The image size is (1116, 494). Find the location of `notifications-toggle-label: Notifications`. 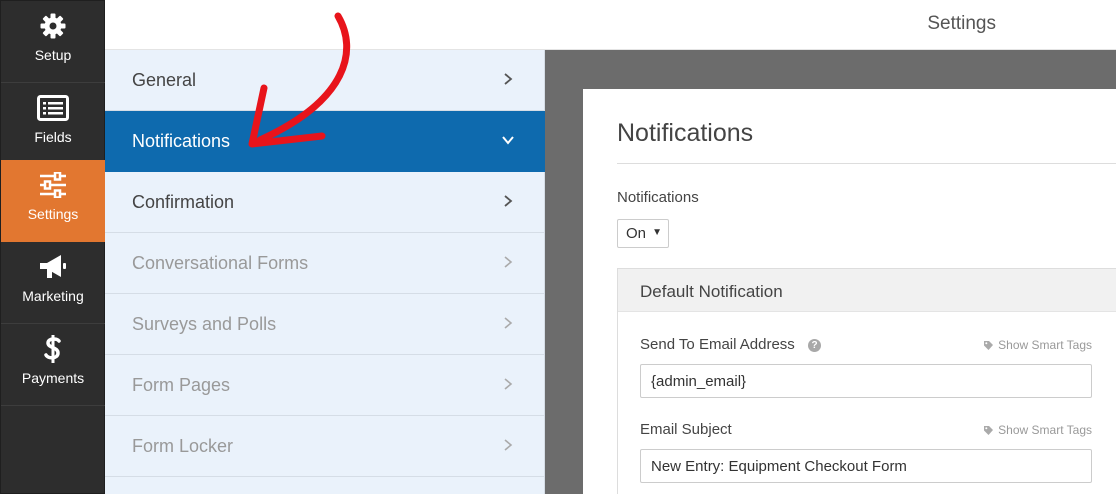

notifications-toggle-label: Notifications is located at coordinates (658, 197).